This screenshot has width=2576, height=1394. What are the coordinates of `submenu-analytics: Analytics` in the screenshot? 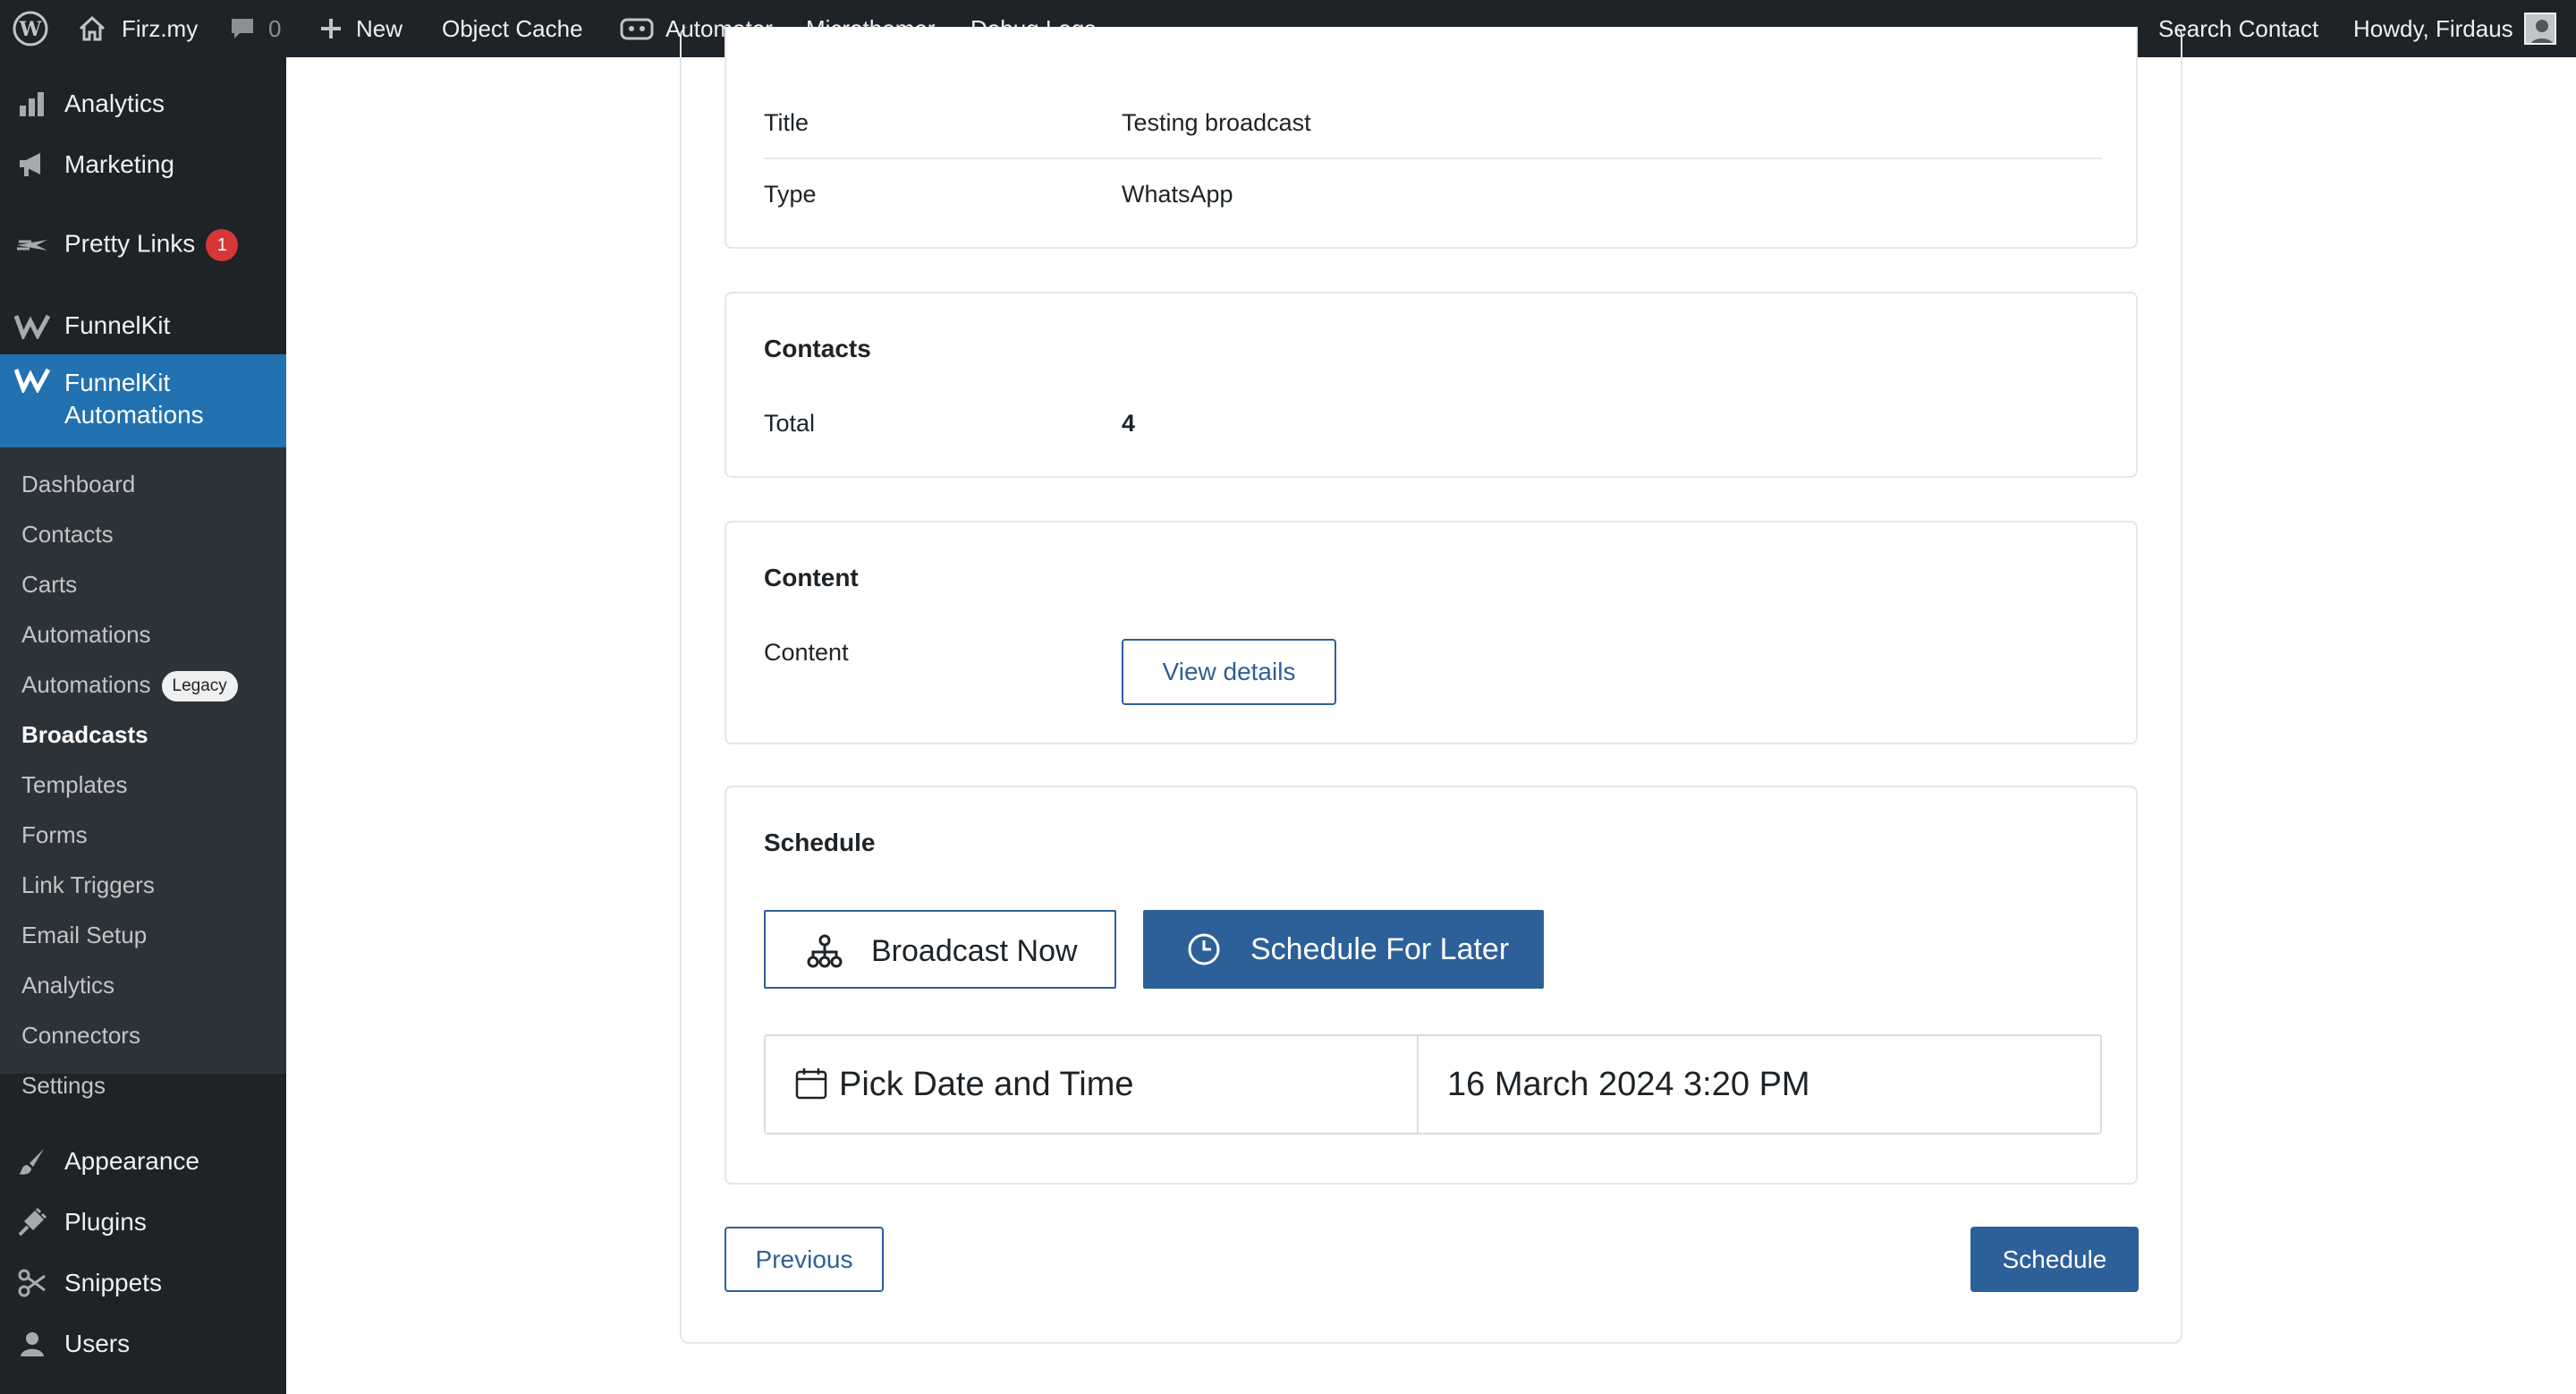 It's located at (67, 985).